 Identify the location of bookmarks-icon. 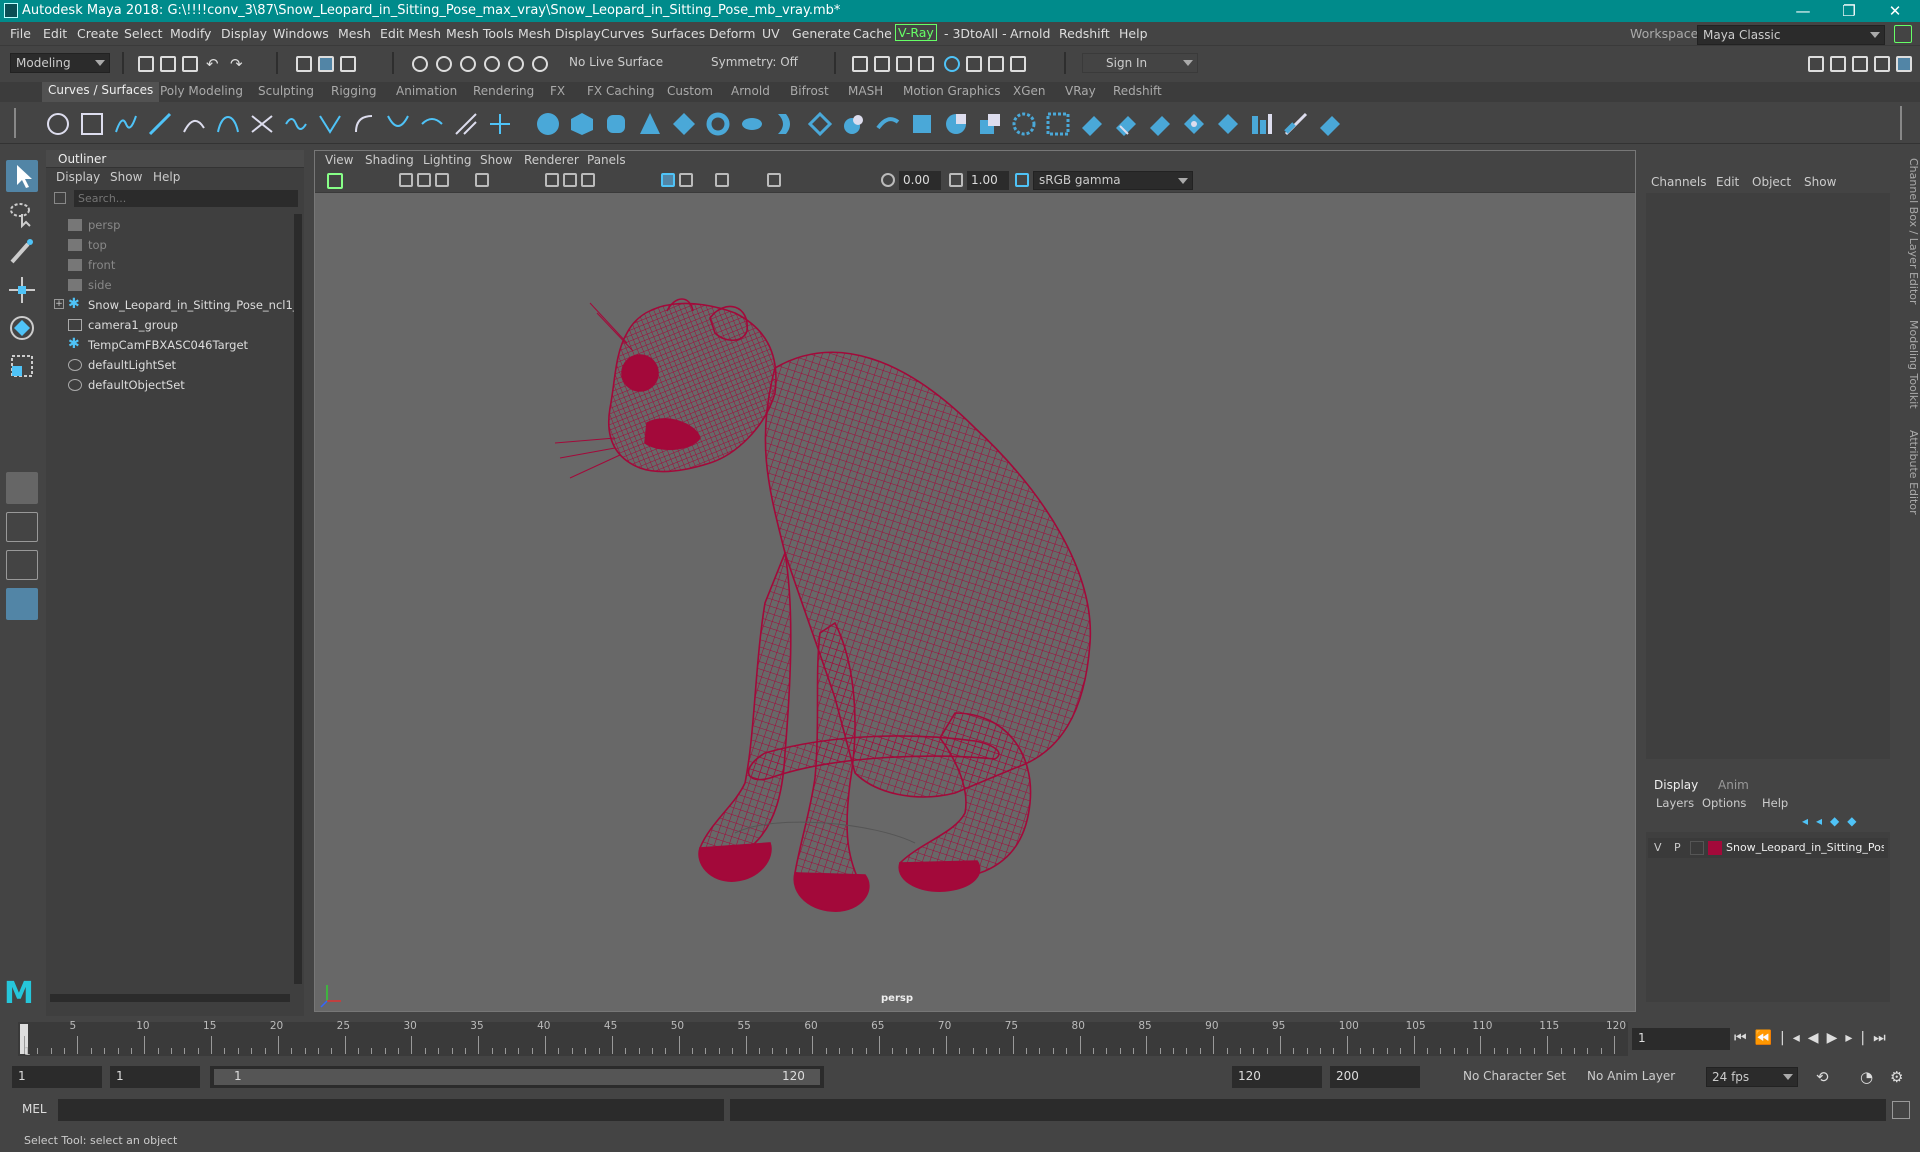
(424, 180).